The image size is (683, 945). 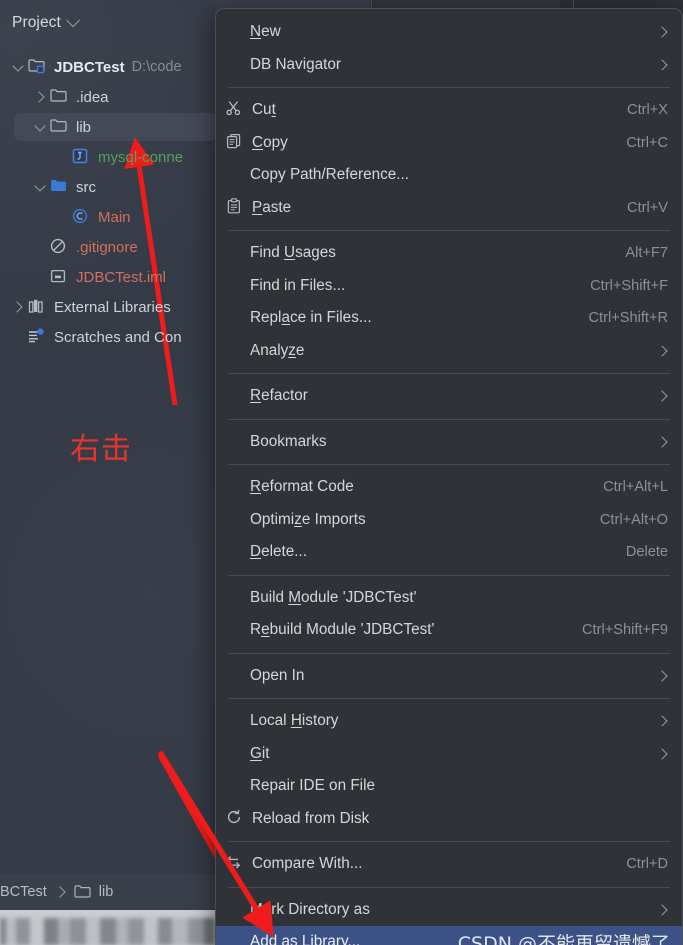 What do you see at coordinates (38, 337) in the screenshot?
I see `scratches-icon` at bounding box center [38, 337].